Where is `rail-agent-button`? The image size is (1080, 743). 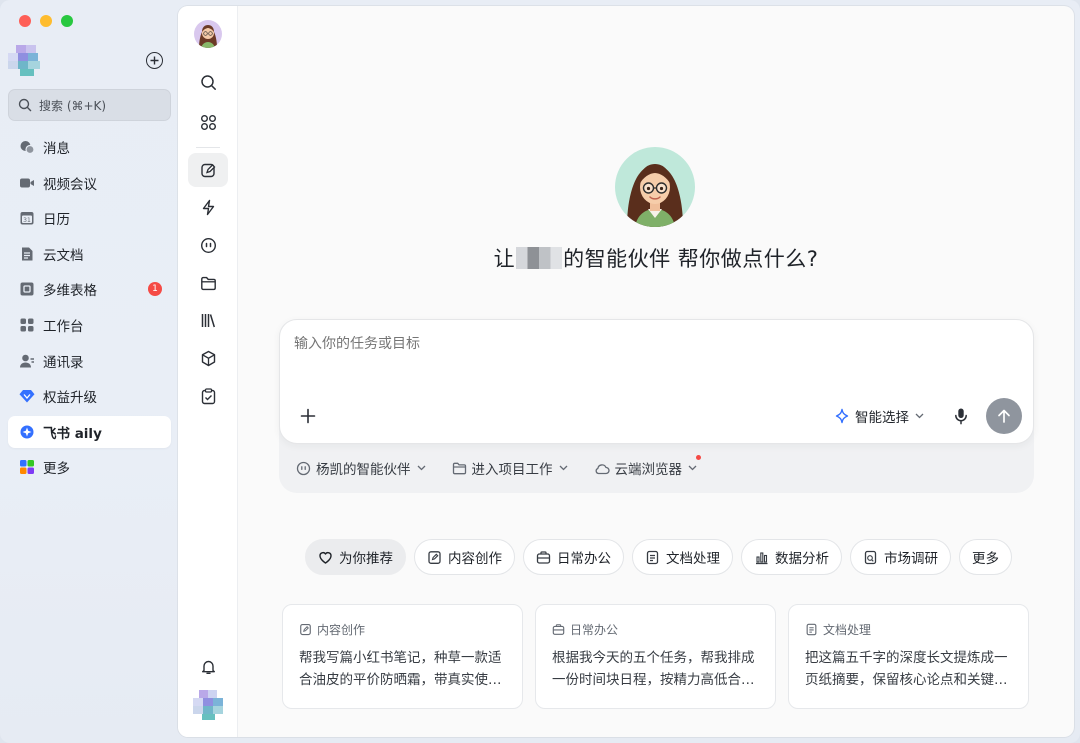
rail-agent-button is located at coordinates (208, 245).